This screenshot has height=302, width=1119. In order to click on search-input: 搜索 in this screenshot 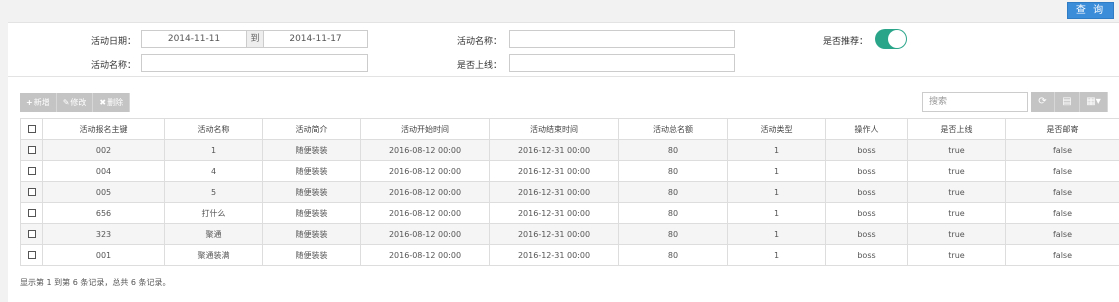, I will do `click(975, 102)`.